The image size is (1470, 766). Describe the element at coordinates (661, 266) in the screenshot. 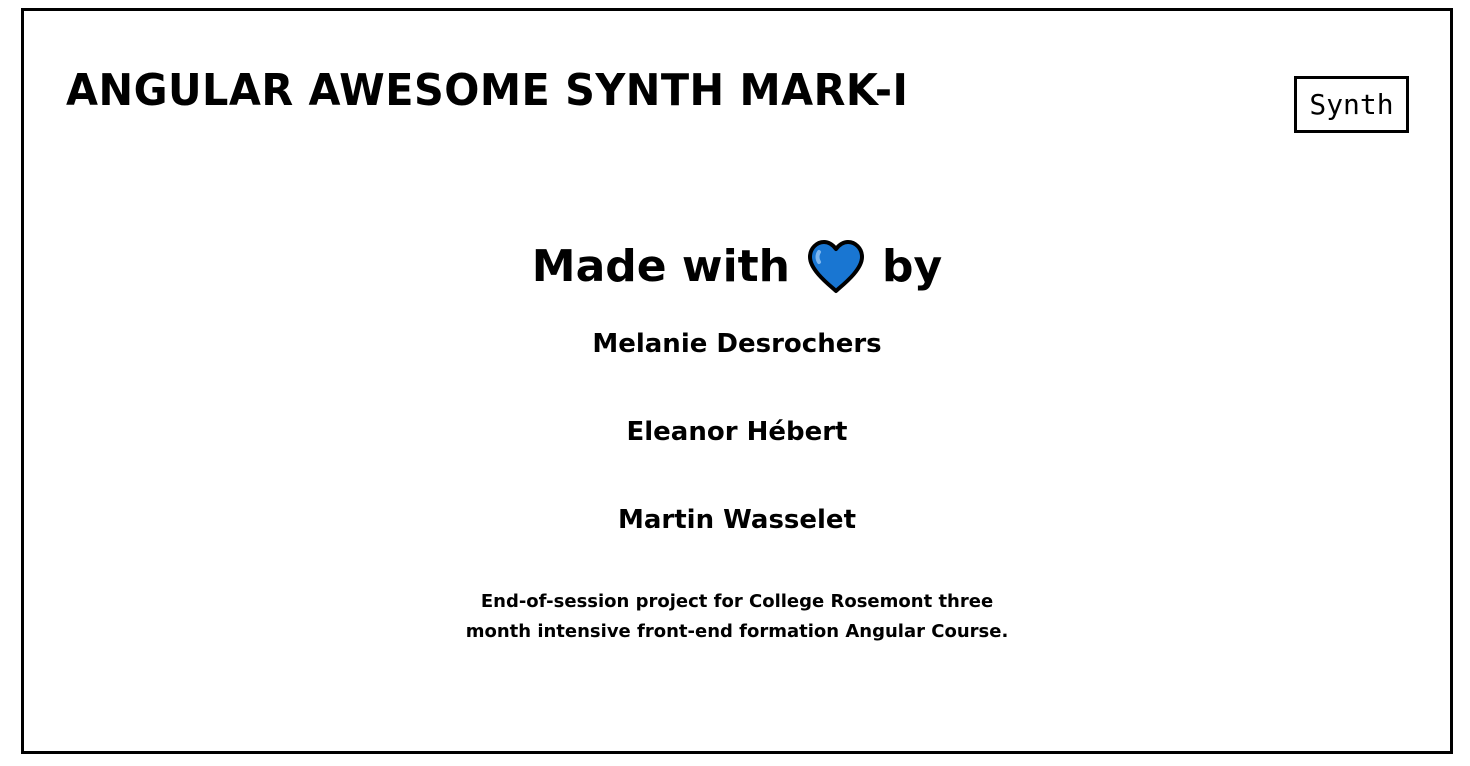

I see `made-with-prefix: Made with` at that location.